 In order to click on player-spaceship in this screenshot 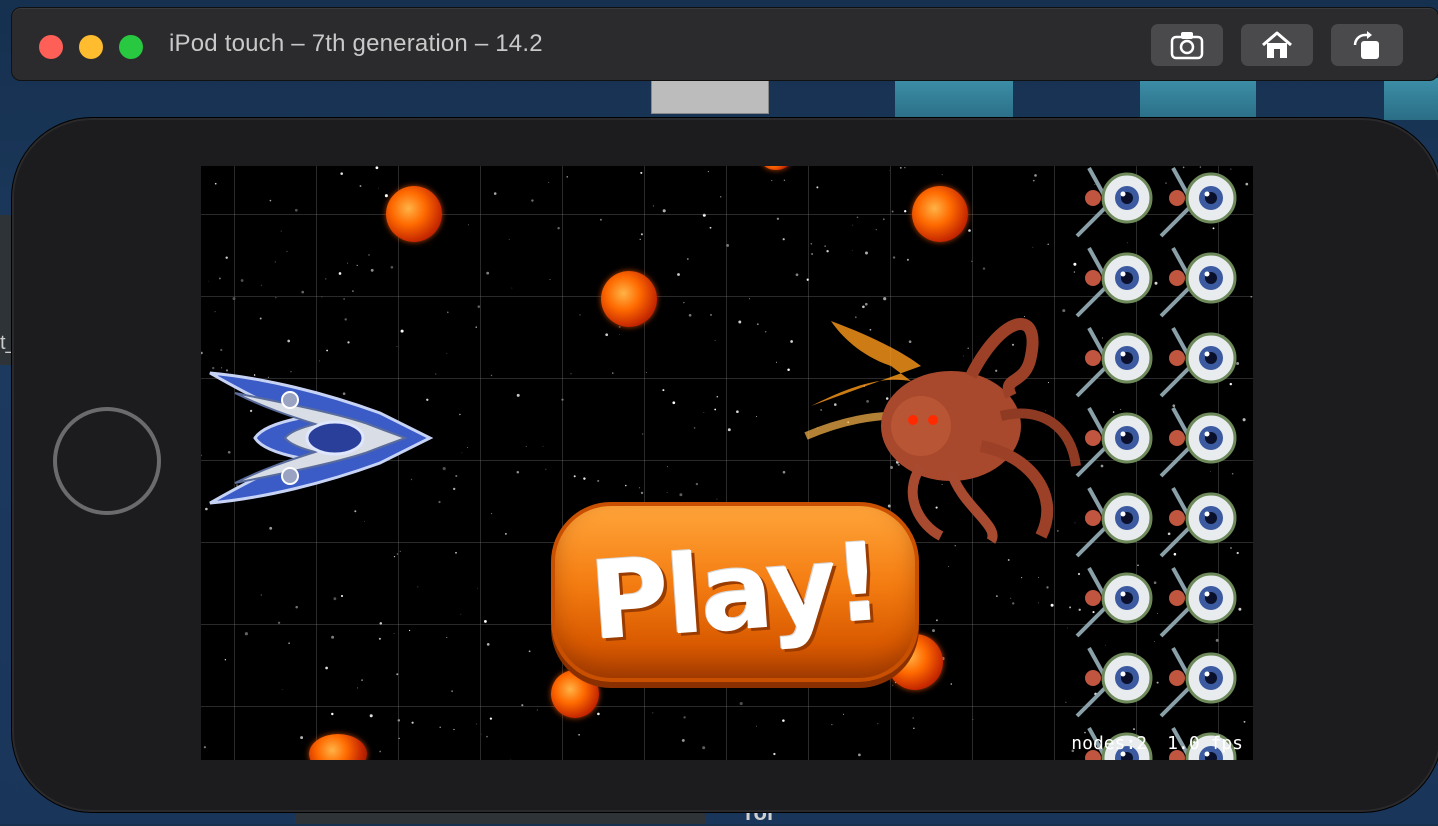, I will do `click(321, 438)`.